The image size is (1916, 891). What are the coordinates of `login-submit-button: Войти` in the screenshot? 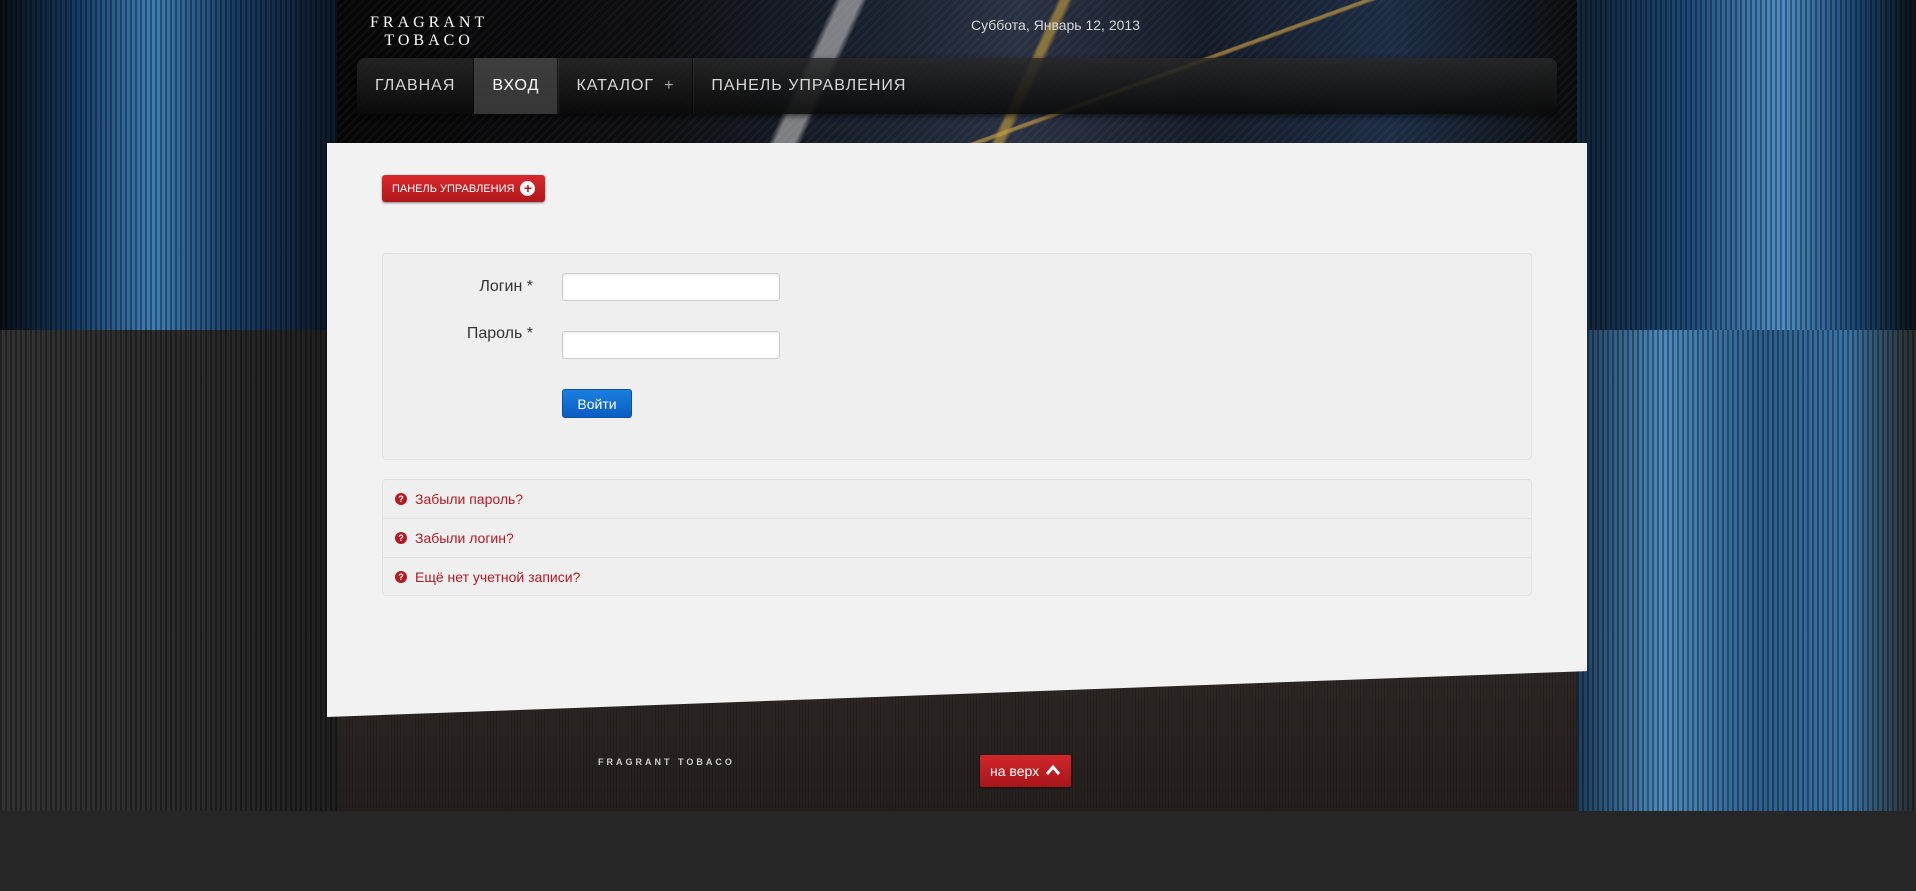 It's located at (597, 403).